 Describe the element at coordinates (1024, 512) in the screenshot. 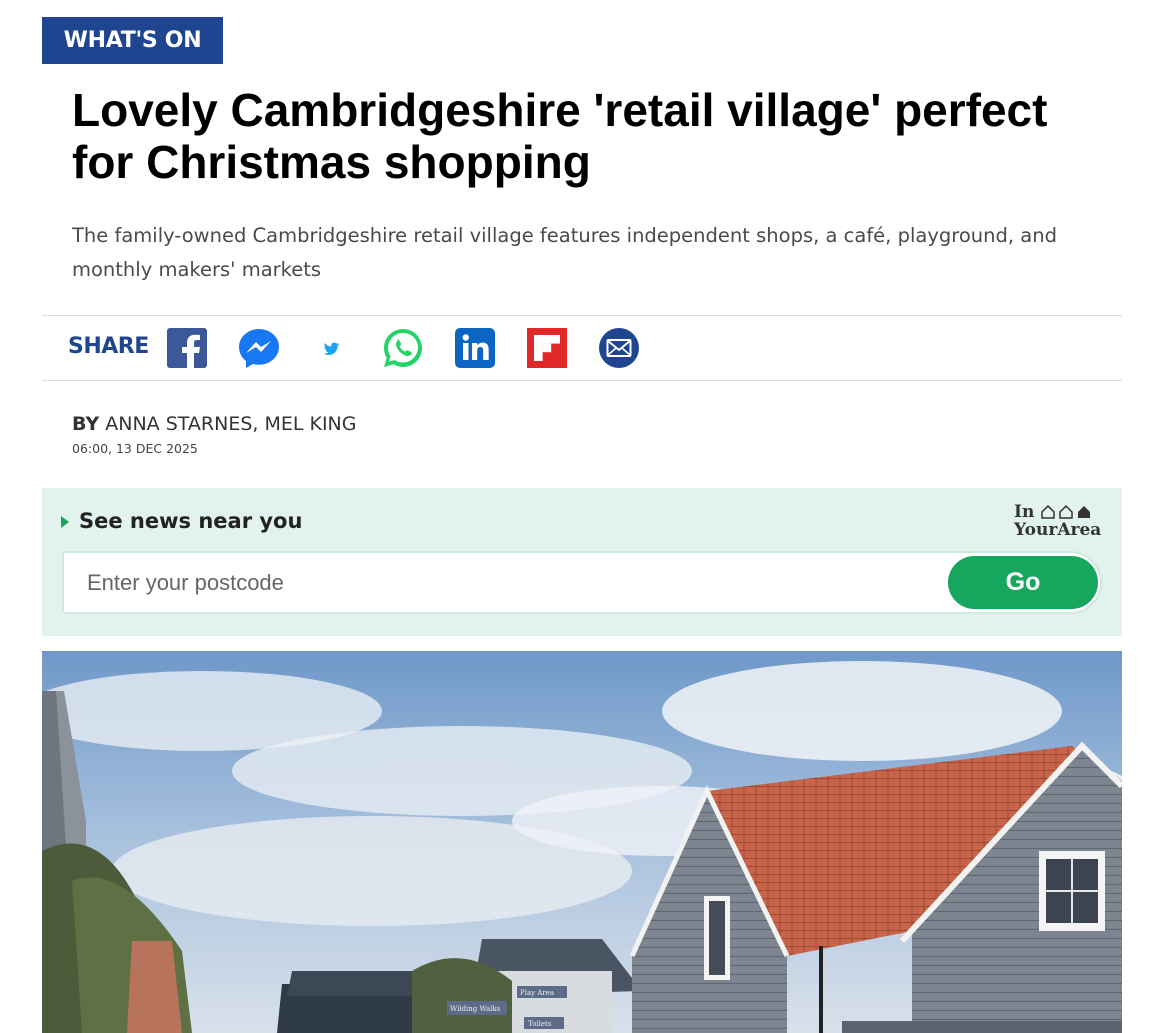

I see `inyourarea-logo-line1: In` at that location.